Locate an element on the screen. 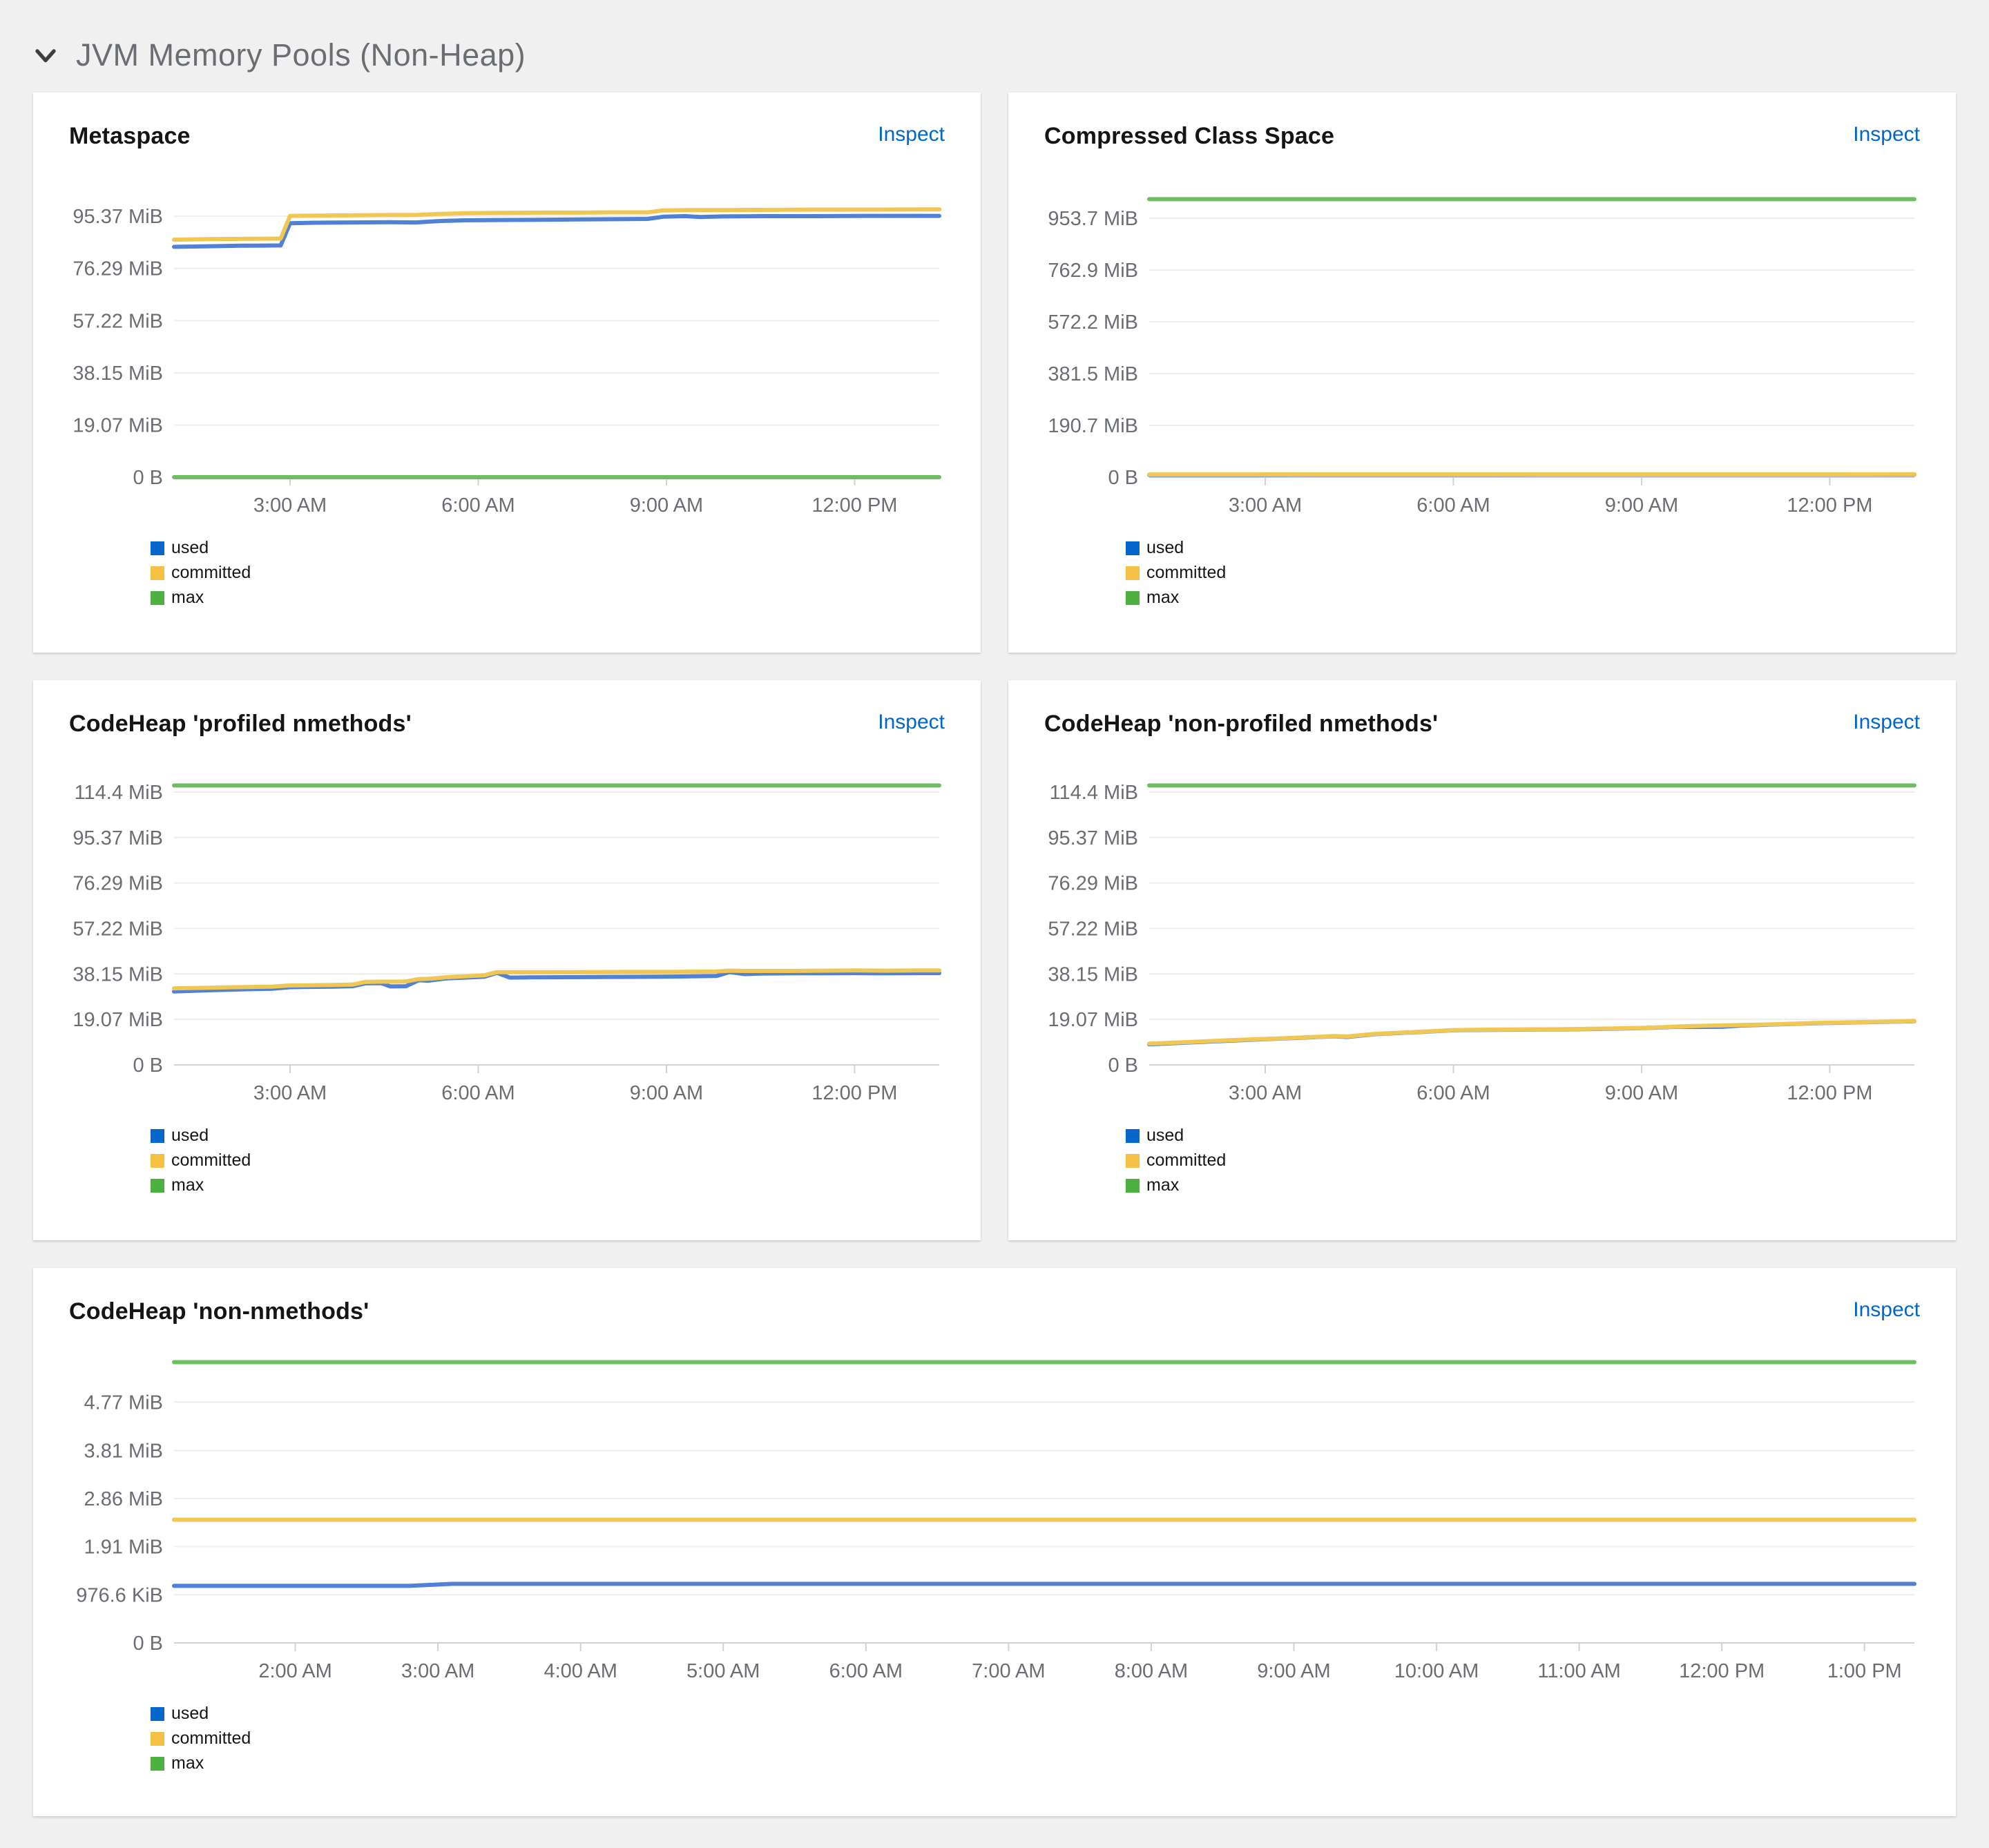  section-title: JVM Memory Pools (Non-Heap) is located at coordinates (301, 55).